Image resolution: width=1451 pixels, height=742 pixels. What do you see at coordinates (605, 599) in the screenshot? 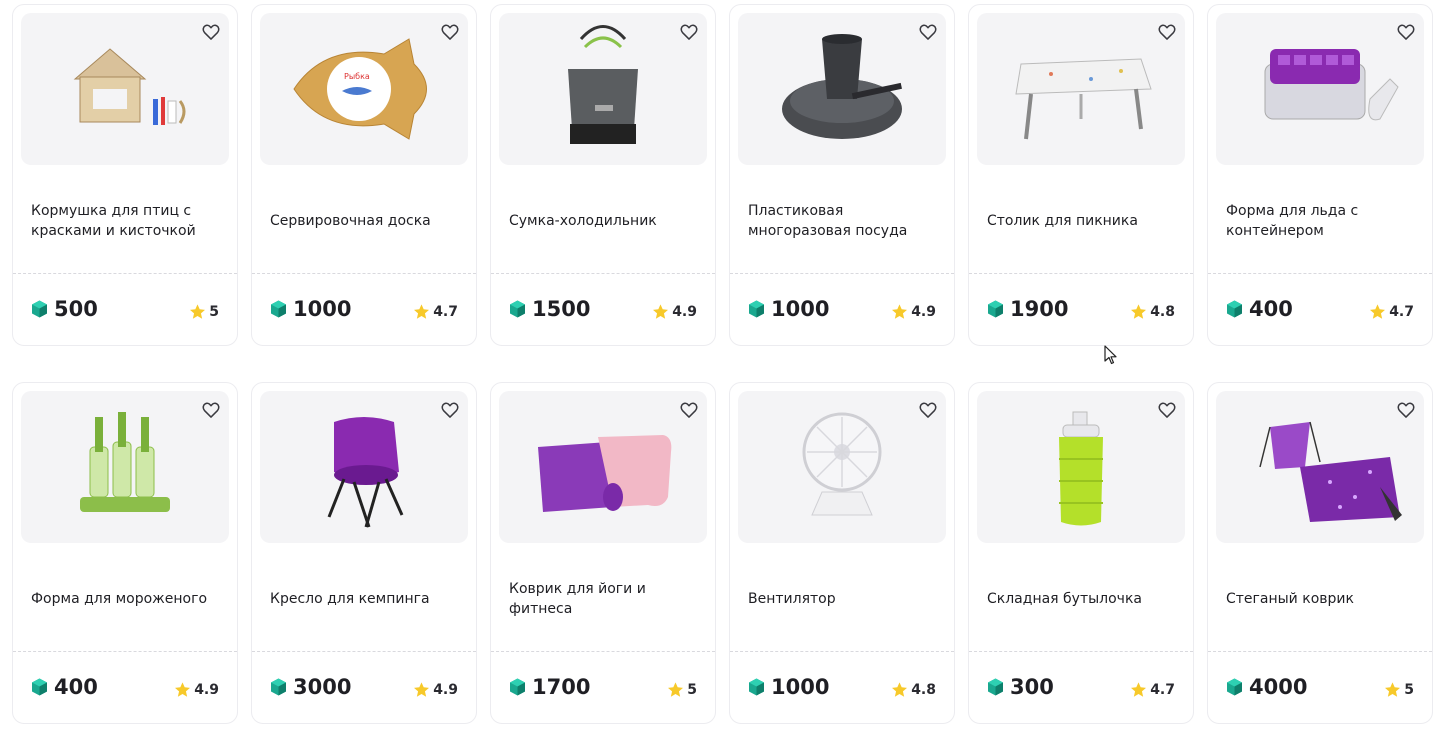
I see `product-title: Коврик для йоги и фитнеса` at bounding box center [605, 599].